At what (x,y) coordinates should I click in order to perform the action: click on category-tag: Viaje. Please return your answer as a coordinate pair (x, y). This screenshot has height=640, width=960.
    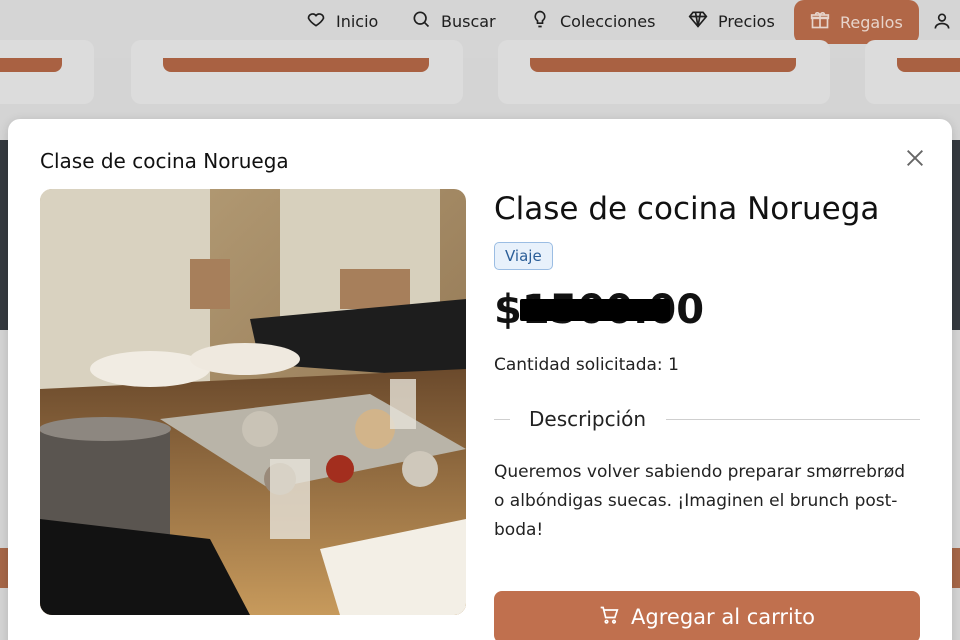
    Looking at the image, I should click on (523, 256).